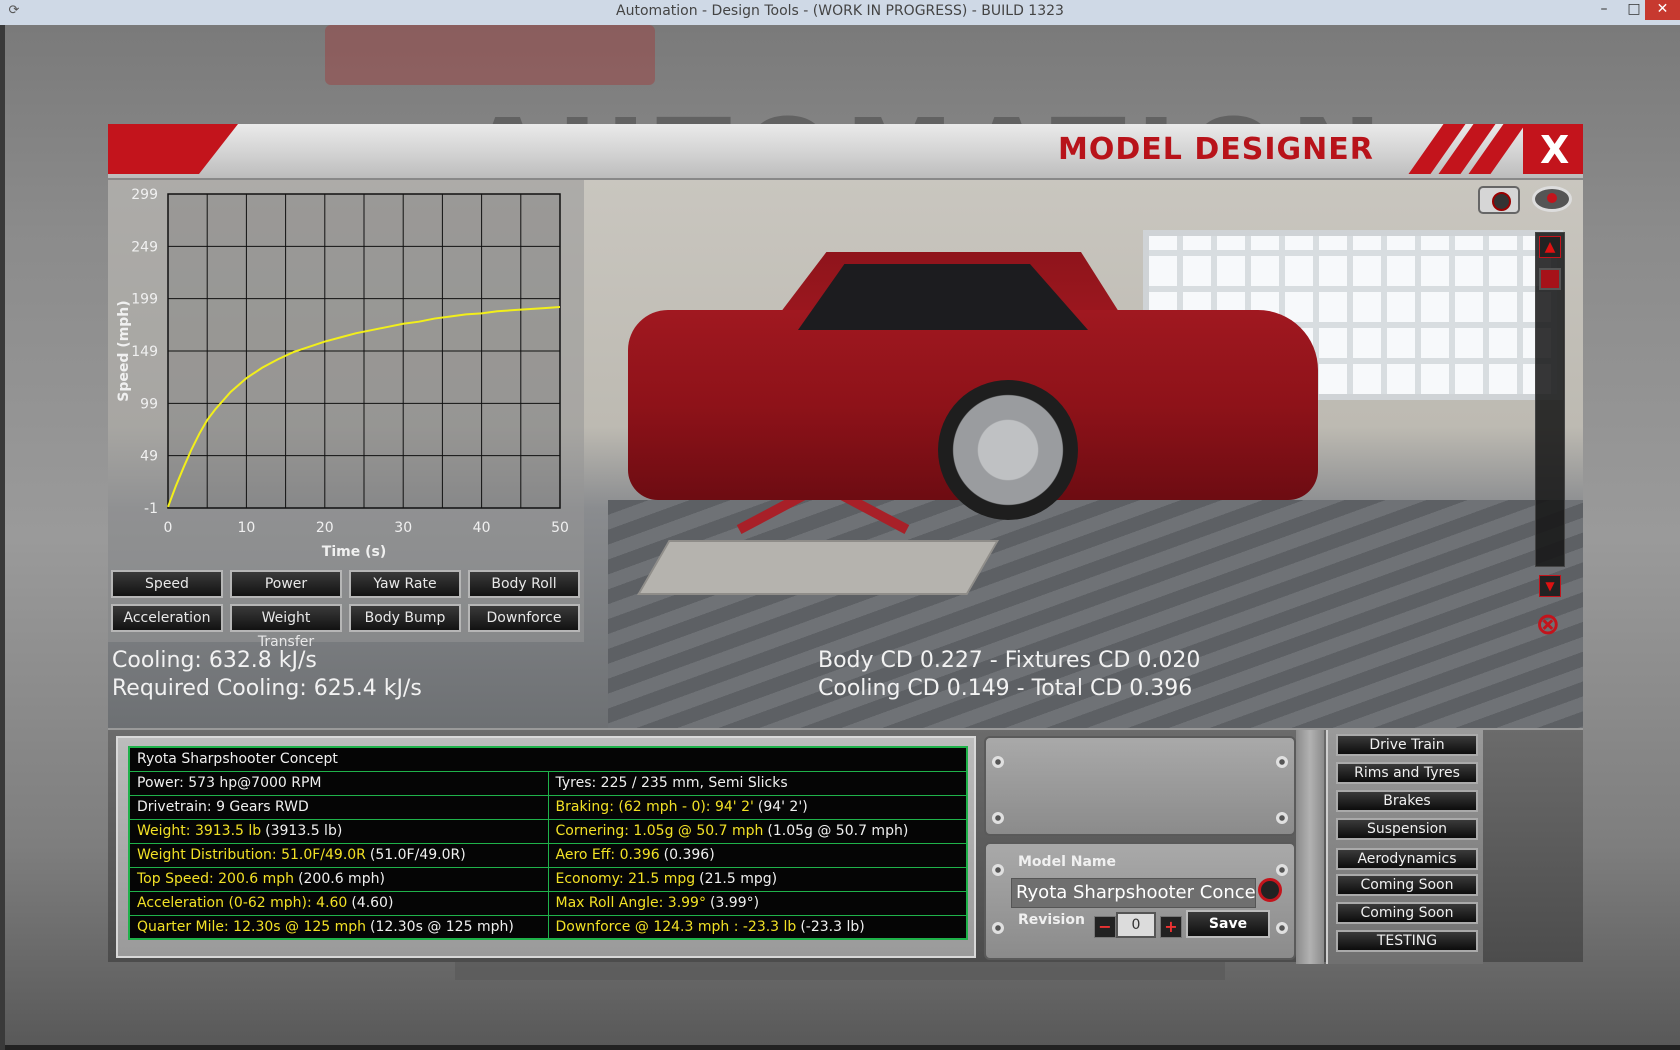  Describe the element at coordinates (1604, 10) in the screenshot. I see `minimize-button: –` at that location.